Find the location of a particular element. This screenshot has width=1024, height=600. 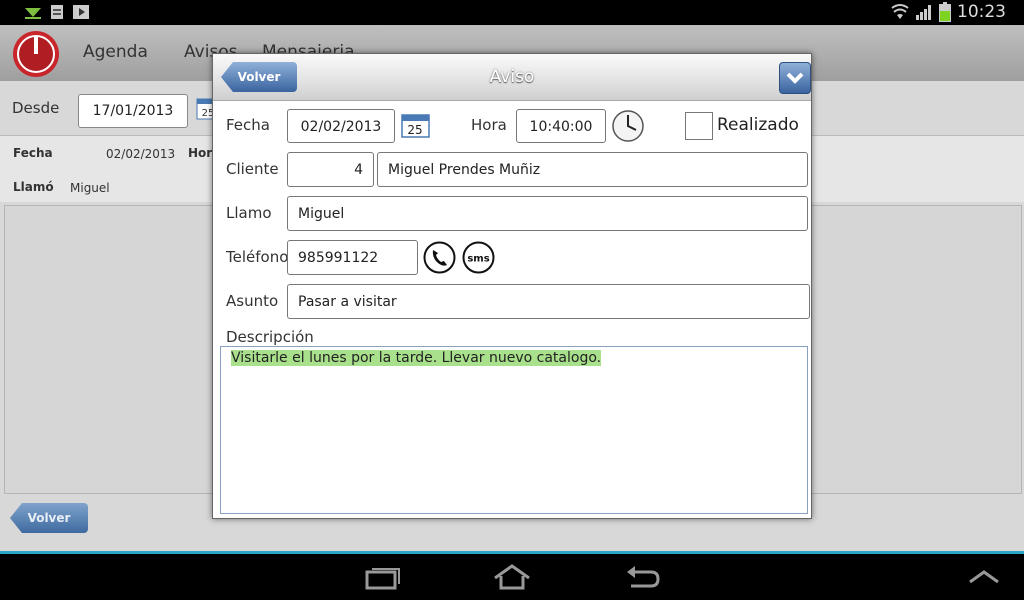

asunto-label: Asunto is located at coordinates (252, 301).